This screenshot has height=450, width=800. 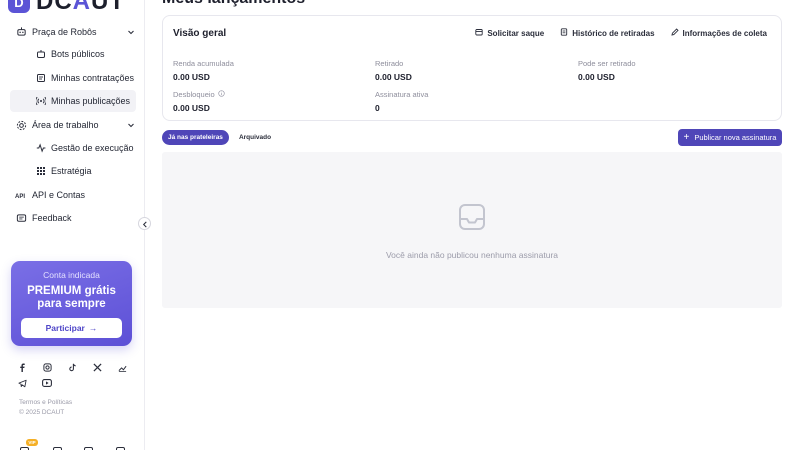 I want to click on api-icon: API, so click(x=21, y=195).